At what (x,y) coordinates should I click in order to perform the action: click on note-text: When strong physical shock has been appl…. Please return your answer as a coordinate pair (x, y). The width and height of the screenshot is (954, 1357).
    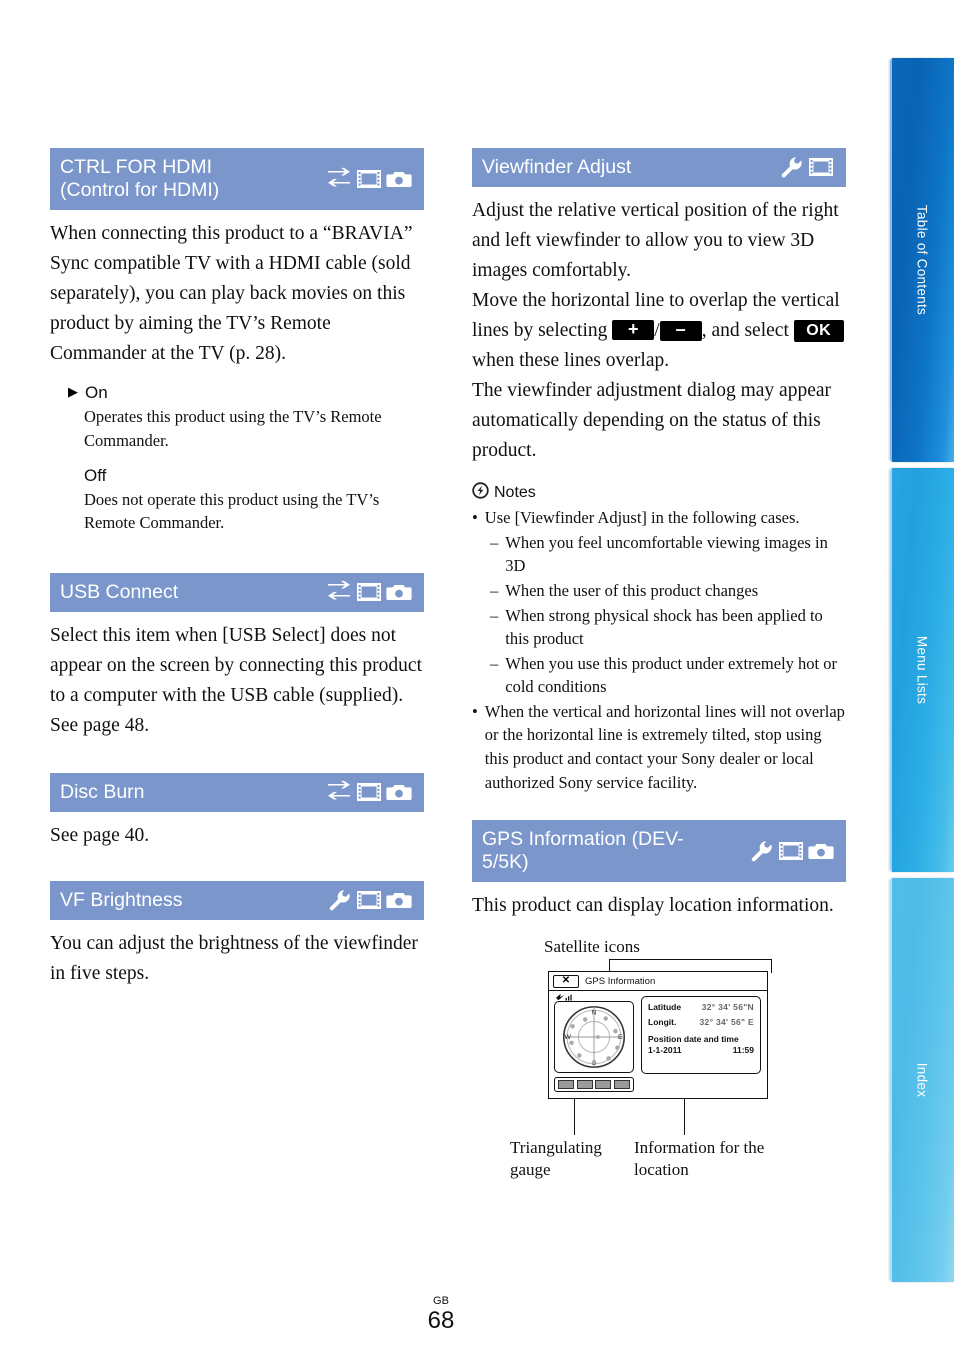
    Looking at the image, I should click on (664, 627).